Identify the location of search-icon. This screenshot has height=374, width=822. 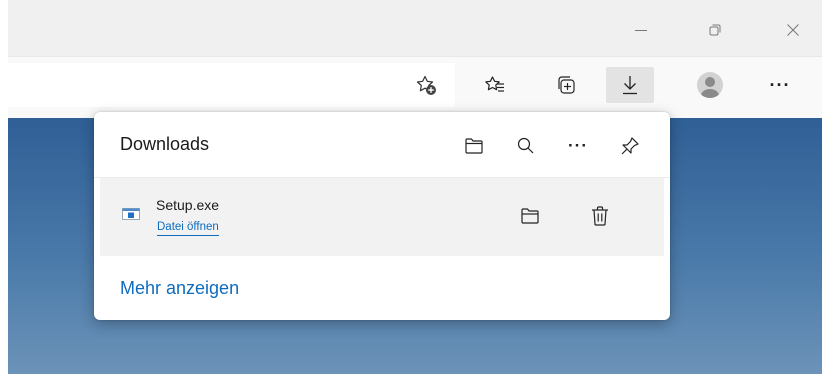
(526, 146).